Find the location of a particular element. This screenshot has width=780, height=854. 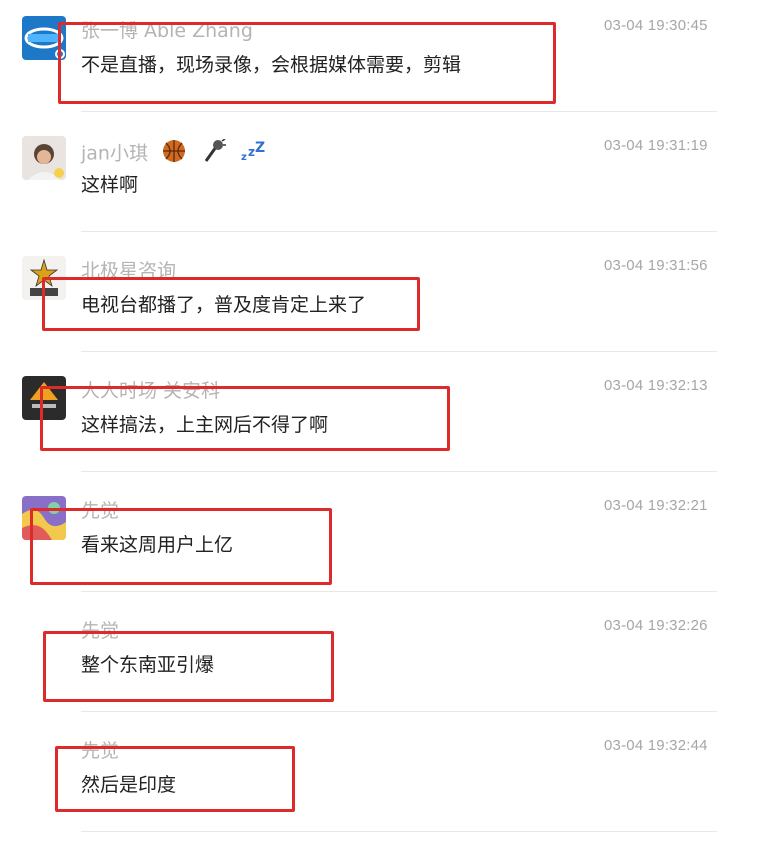

message-timestamp: 03-04 19:31:19 is located at coordinates (656, 145).